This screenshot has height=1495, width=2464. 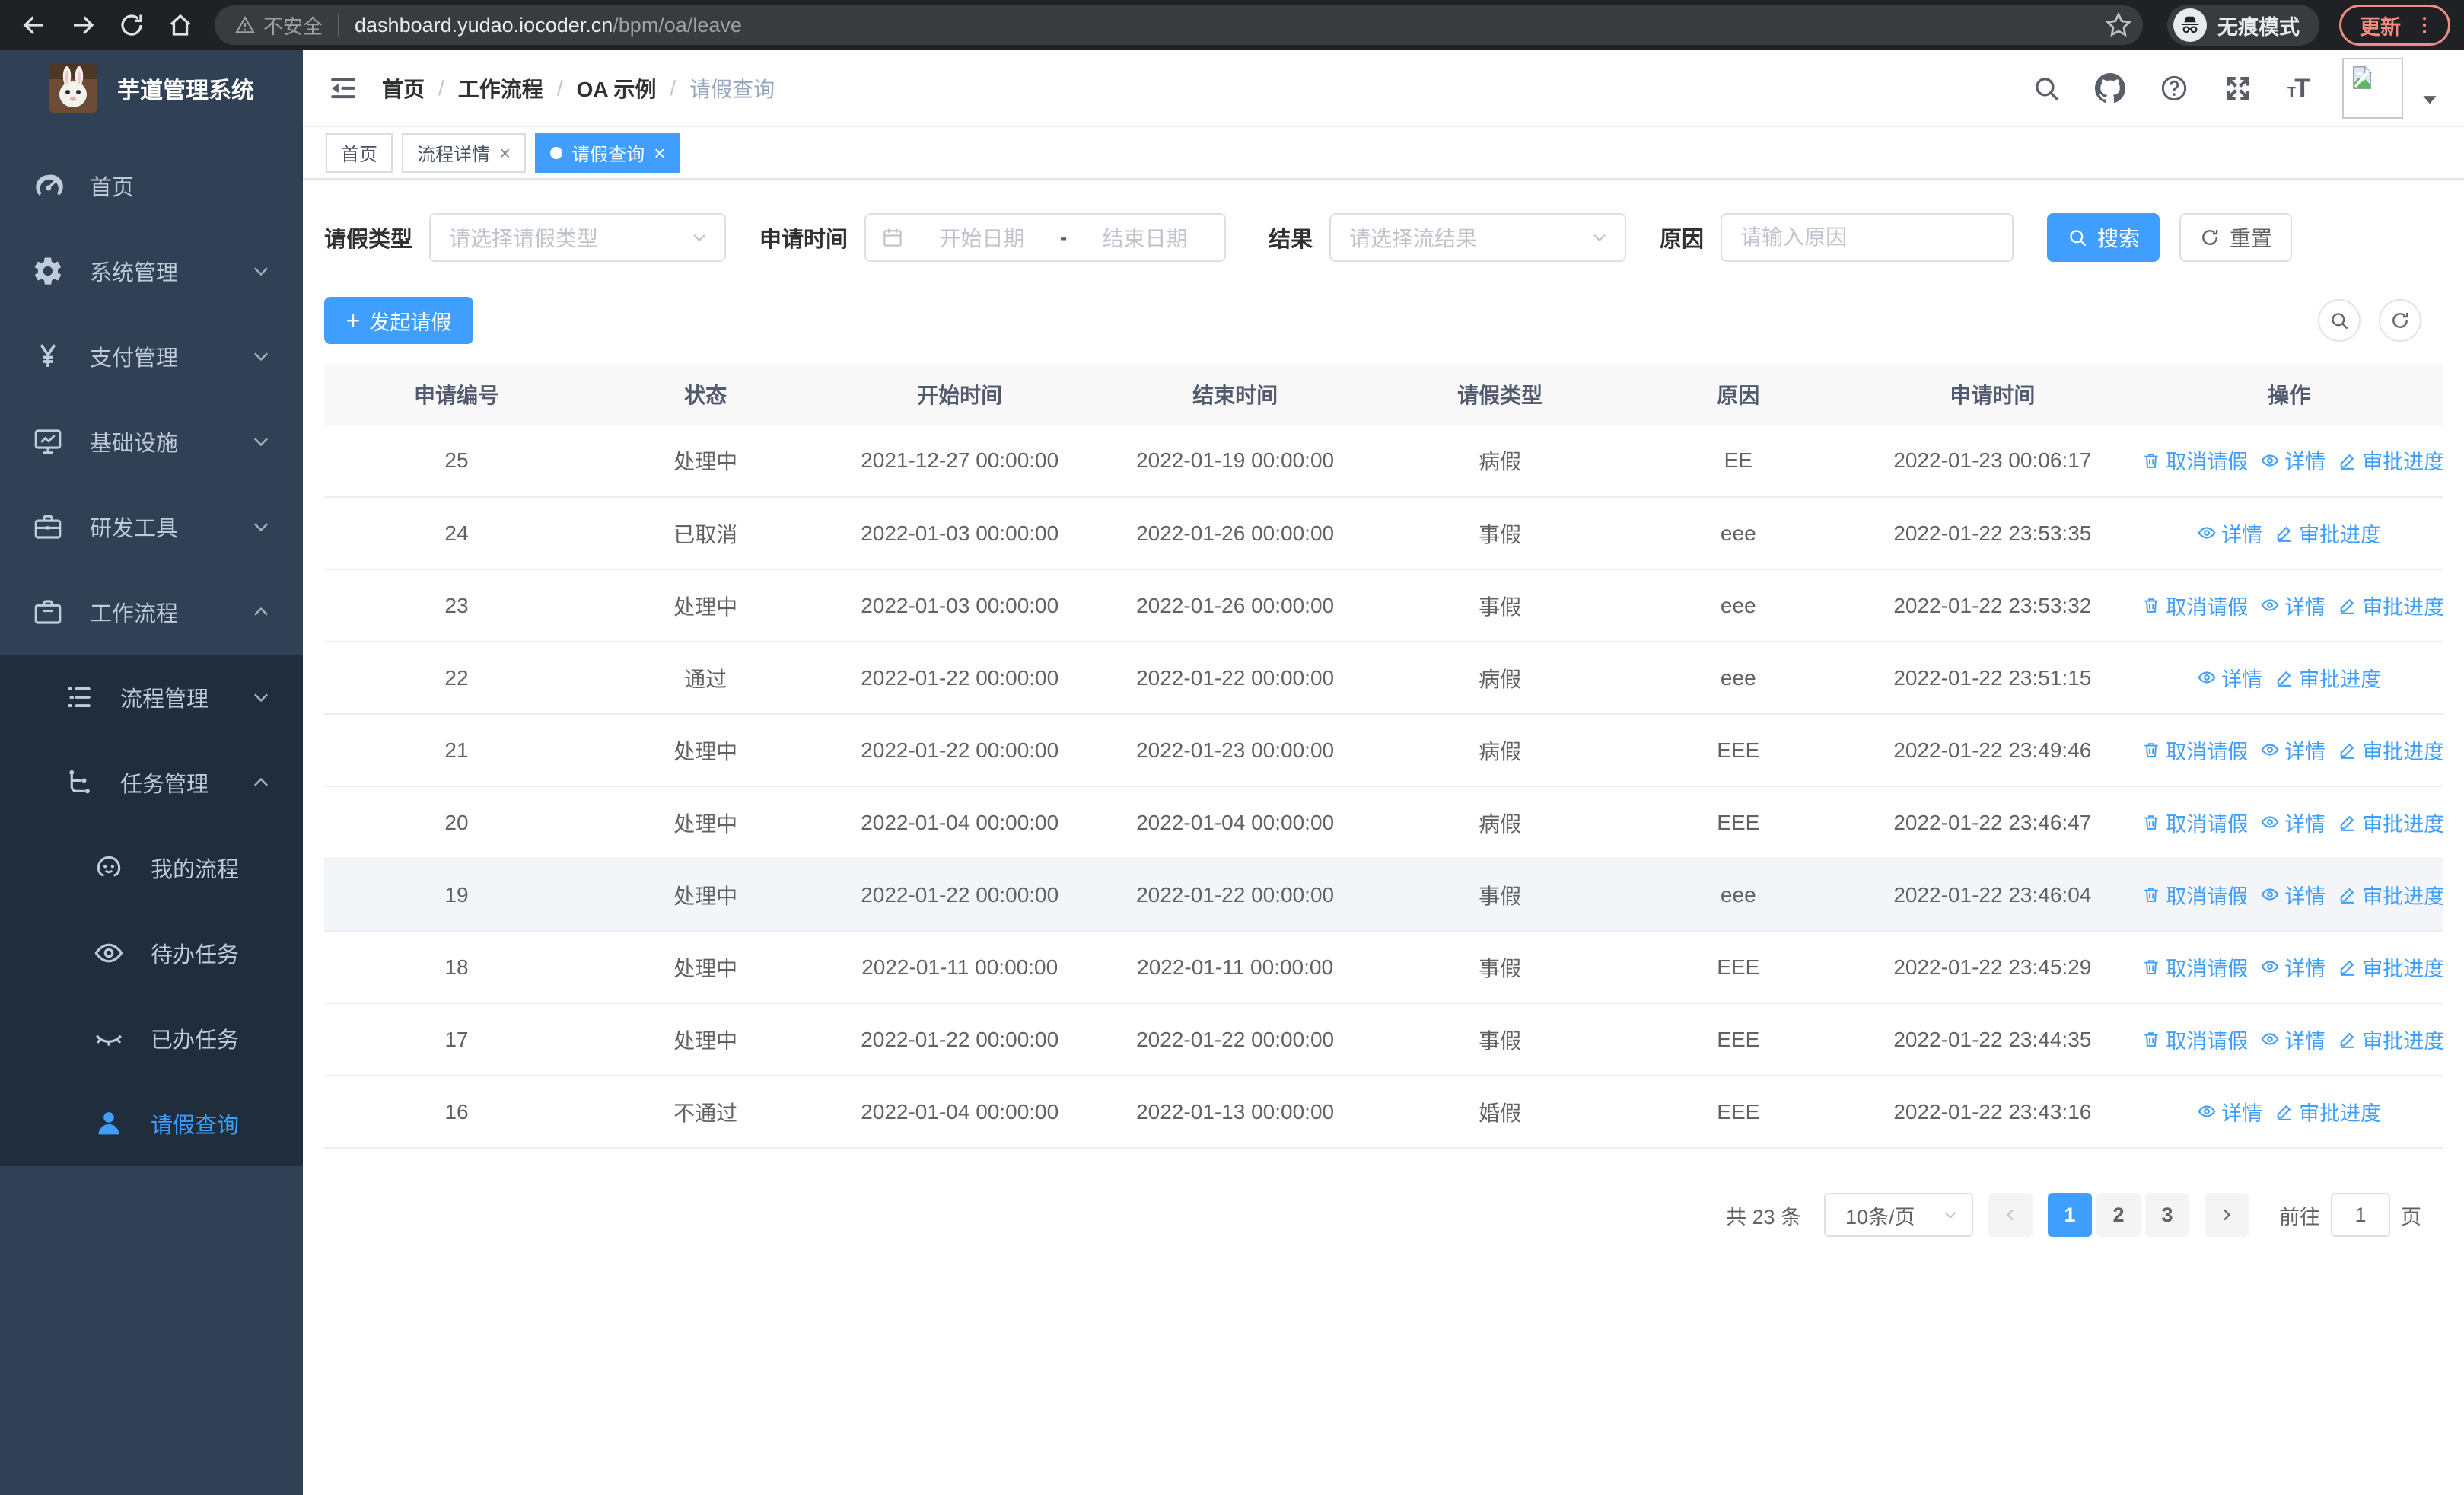 What do you see at coordinates (339, 26) in the screenshot?
I see `url-separator` at bounding box center [339, 26].